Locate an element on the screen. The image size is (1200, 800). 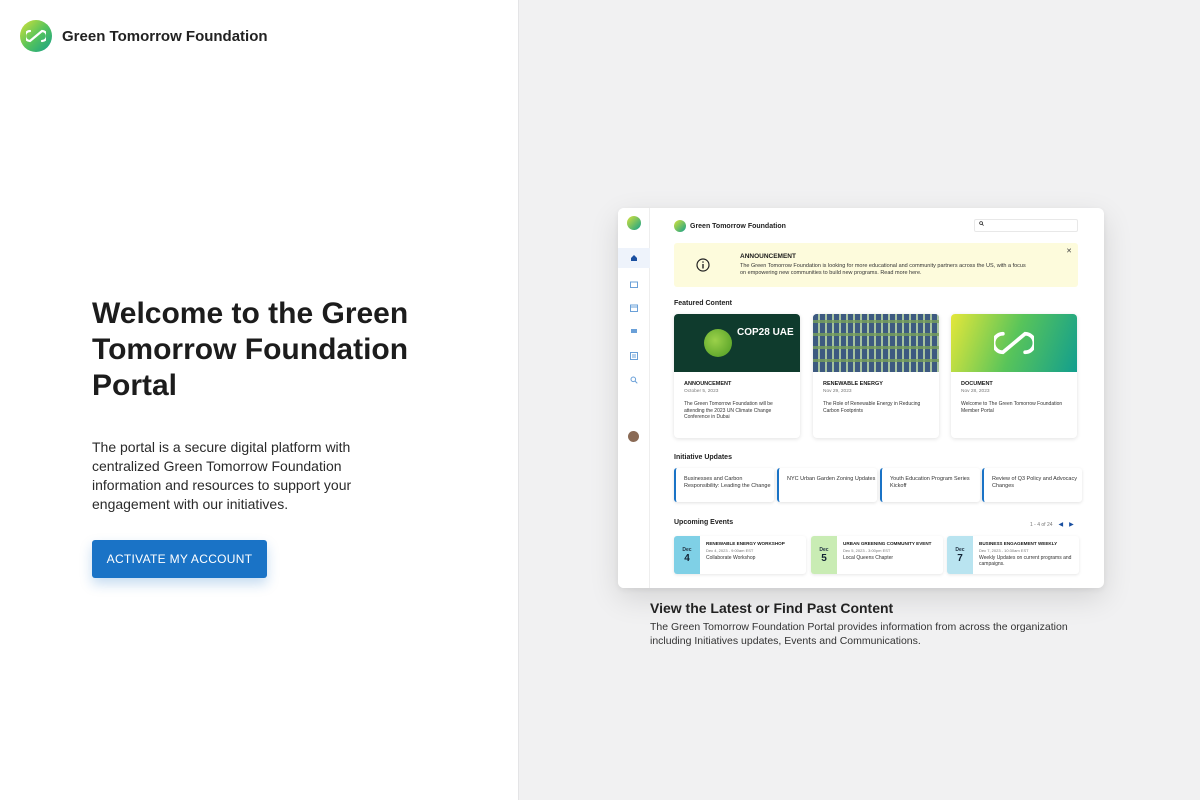
events-pager: 1 - 4 of 24 ◀ ▶ is located at coordinates (1052, 525).